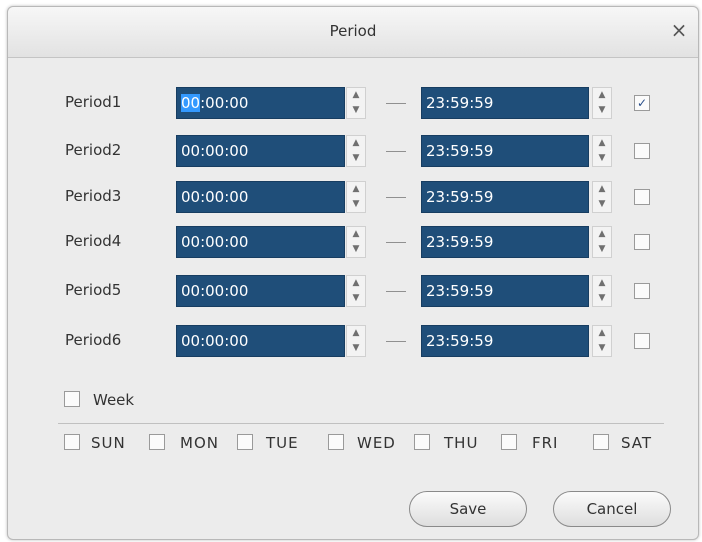  Describe the element at coordinates (157, 442) in the screenshot. I see `day-checkbox-mon` at that location.